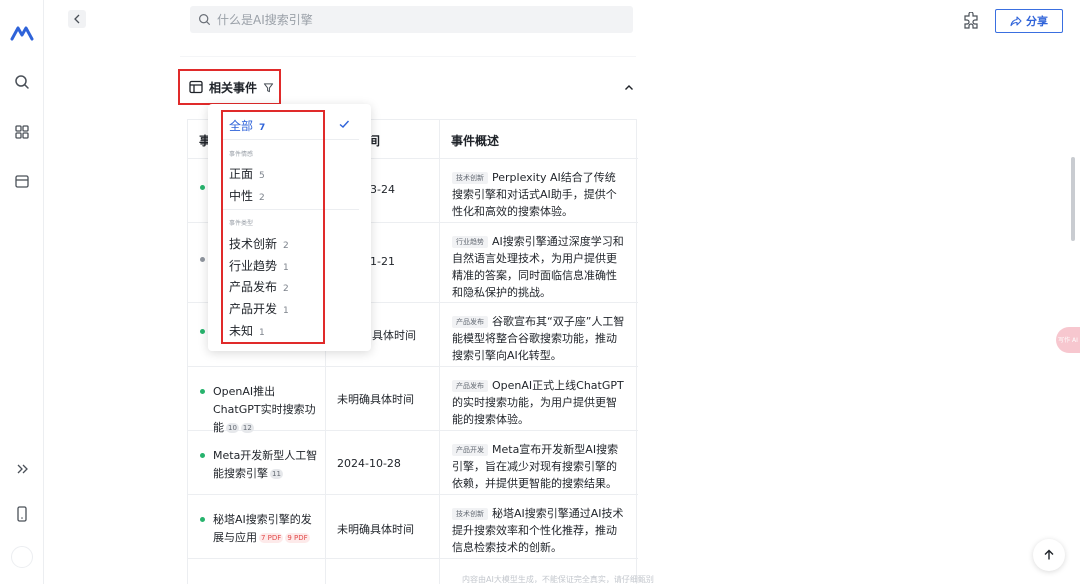  I want to click on filter-option-industry-trend: 行业趋势 1, so click(259, 265).